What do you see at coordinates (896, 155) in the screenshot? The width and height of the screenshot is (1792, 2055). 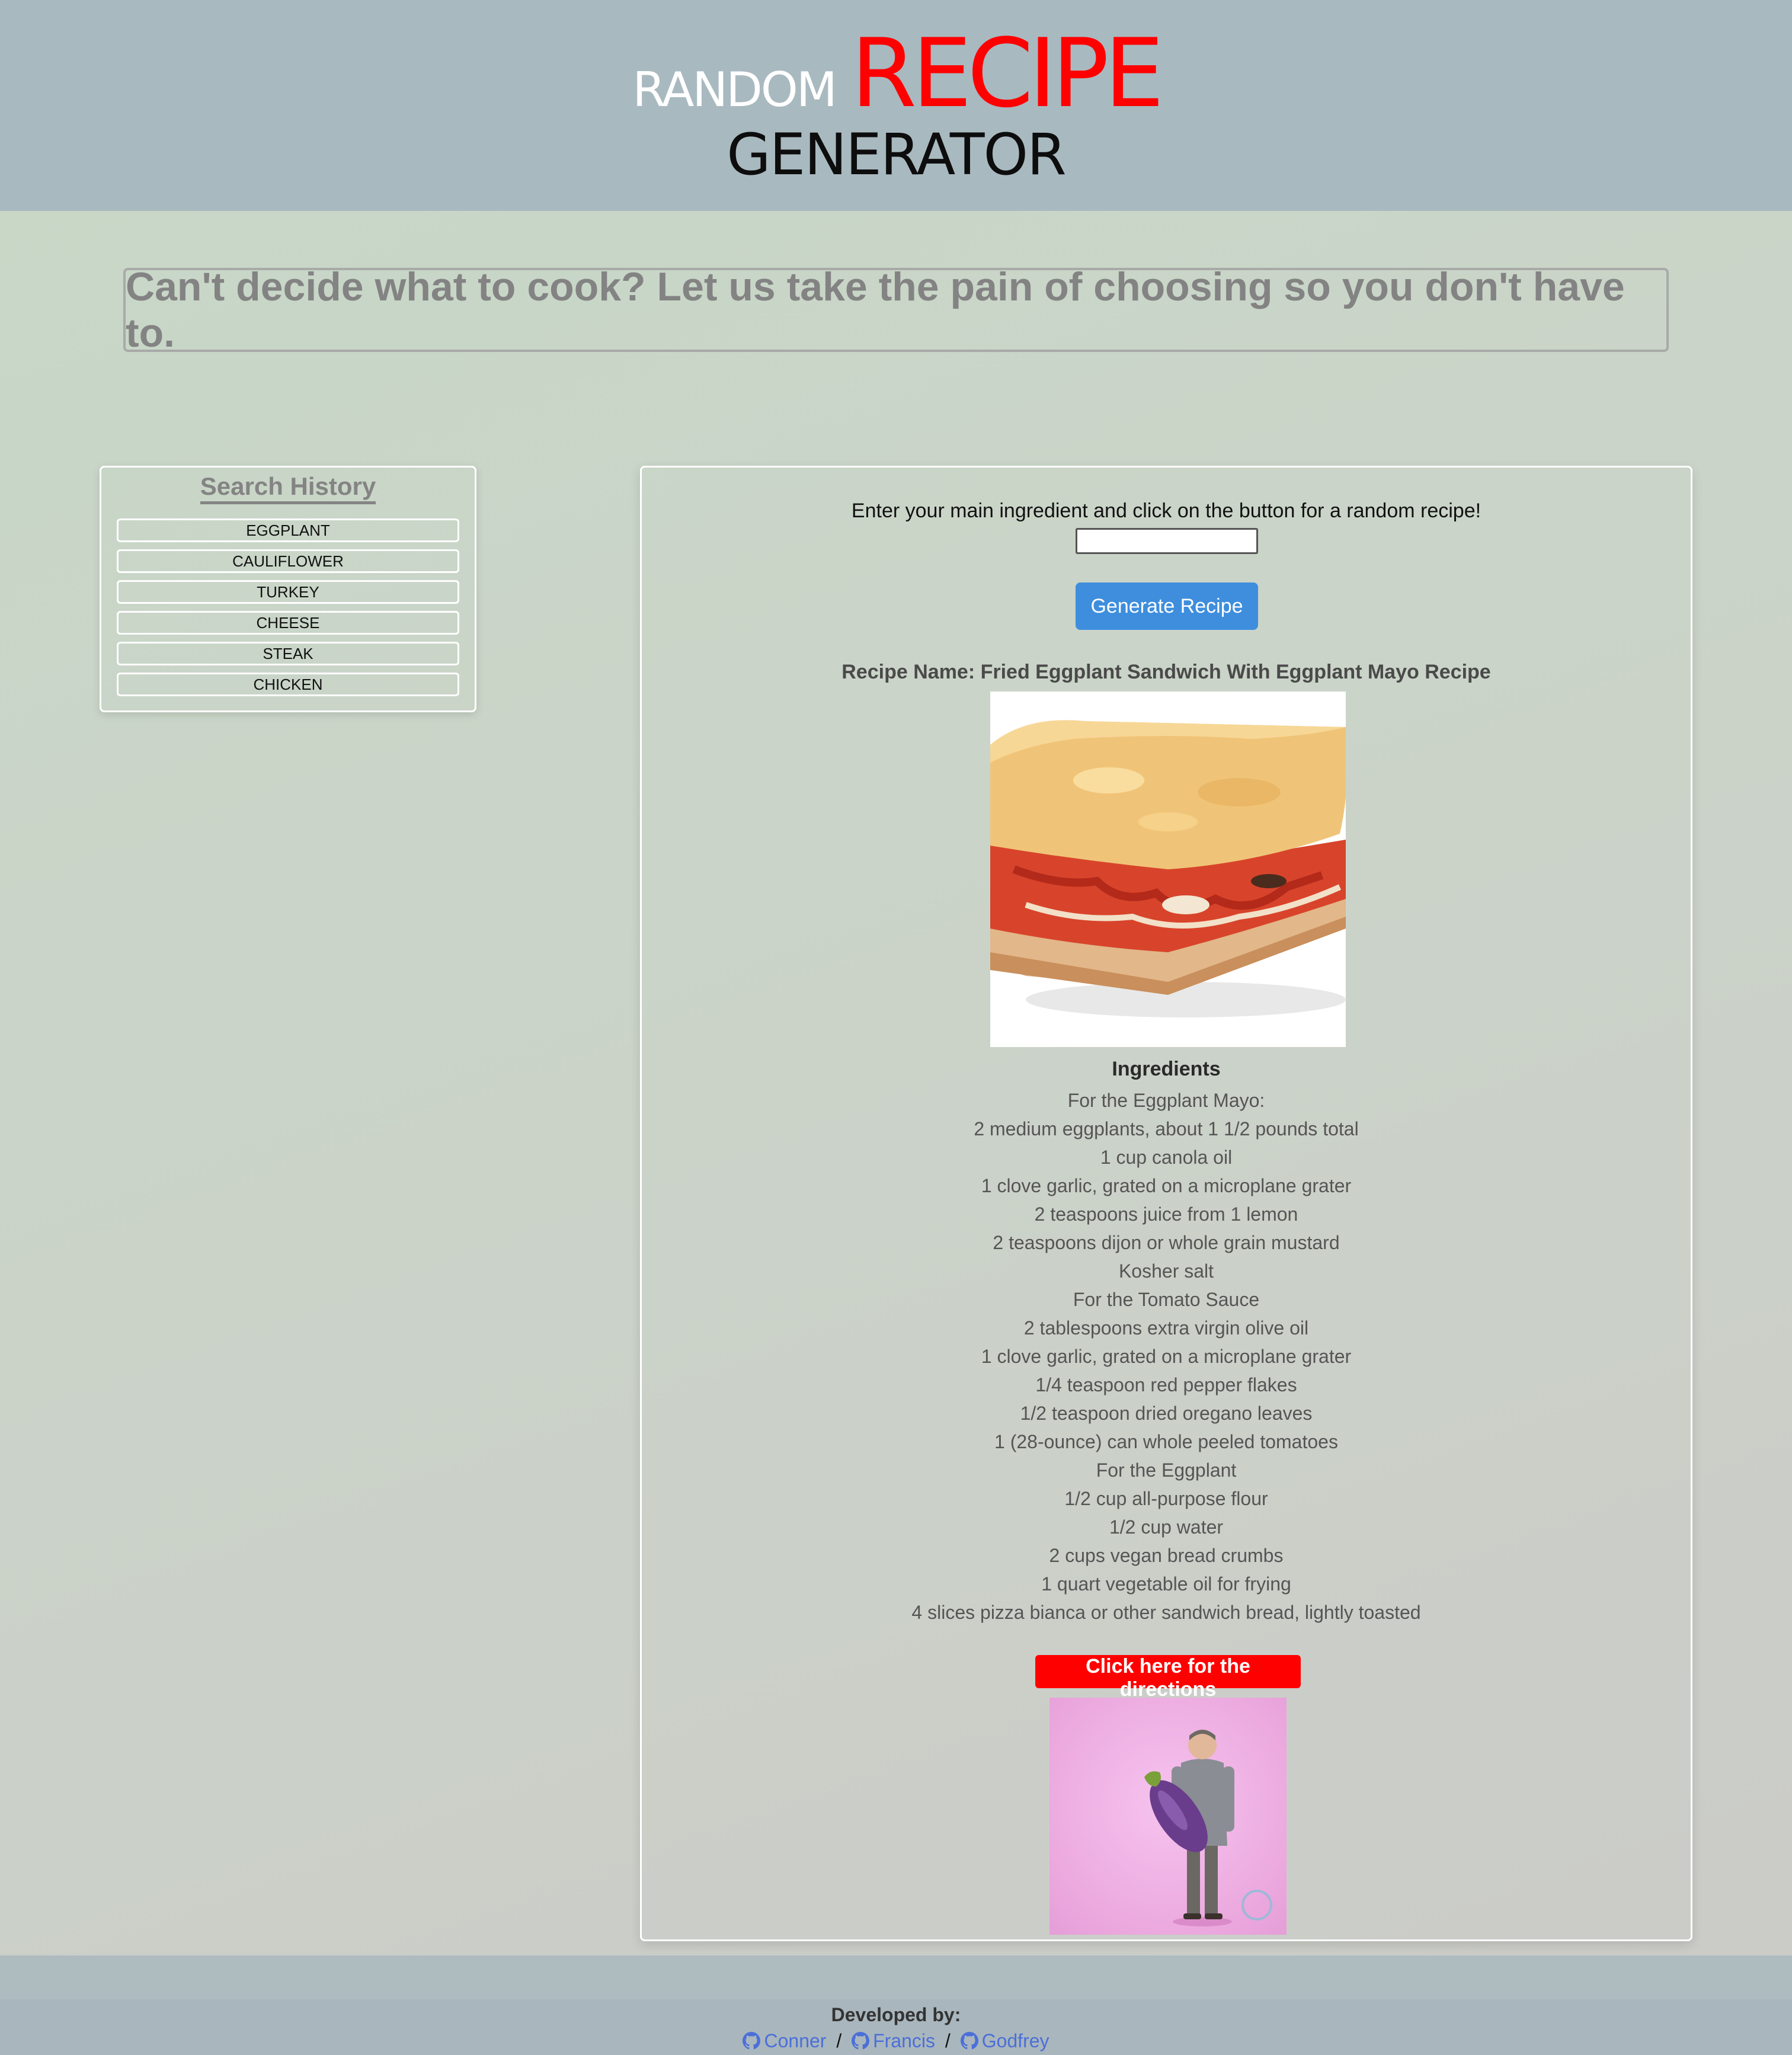 I see `title-generator: GENERATOR` at bounding box center [896, 155].